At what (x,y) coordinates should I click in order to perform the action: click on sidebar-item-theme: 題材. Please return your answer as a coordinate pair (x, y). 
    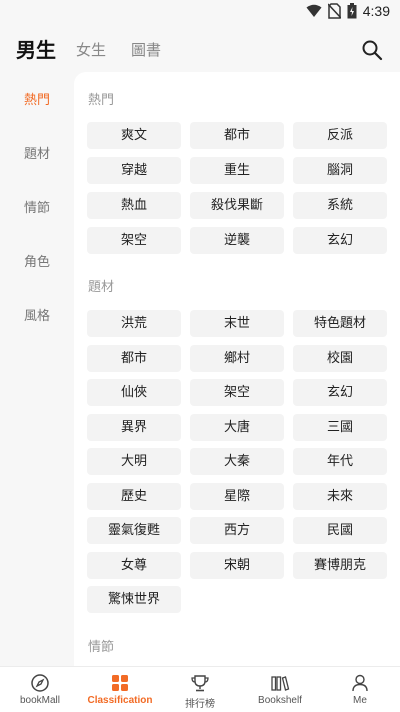
    Looking at the image, I should click on (37, 152).